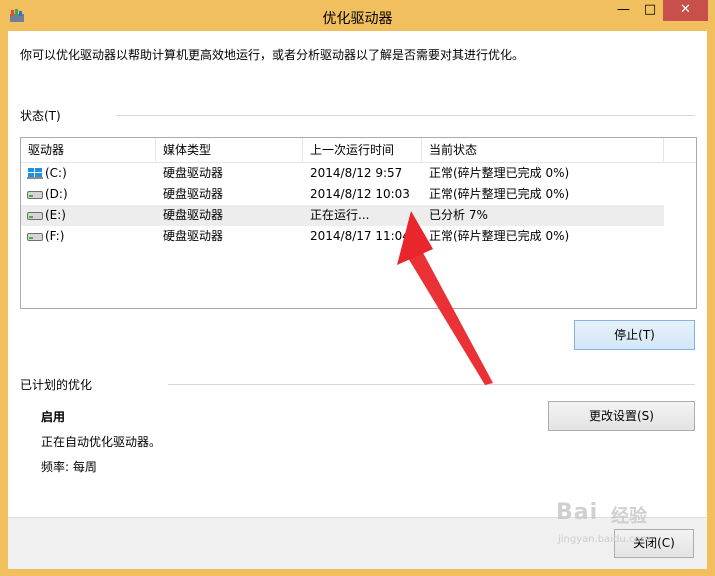  Describe the element at coordinates (629, 516) in the screenshot. I see `watermark-subtitle: 经验` at that location.